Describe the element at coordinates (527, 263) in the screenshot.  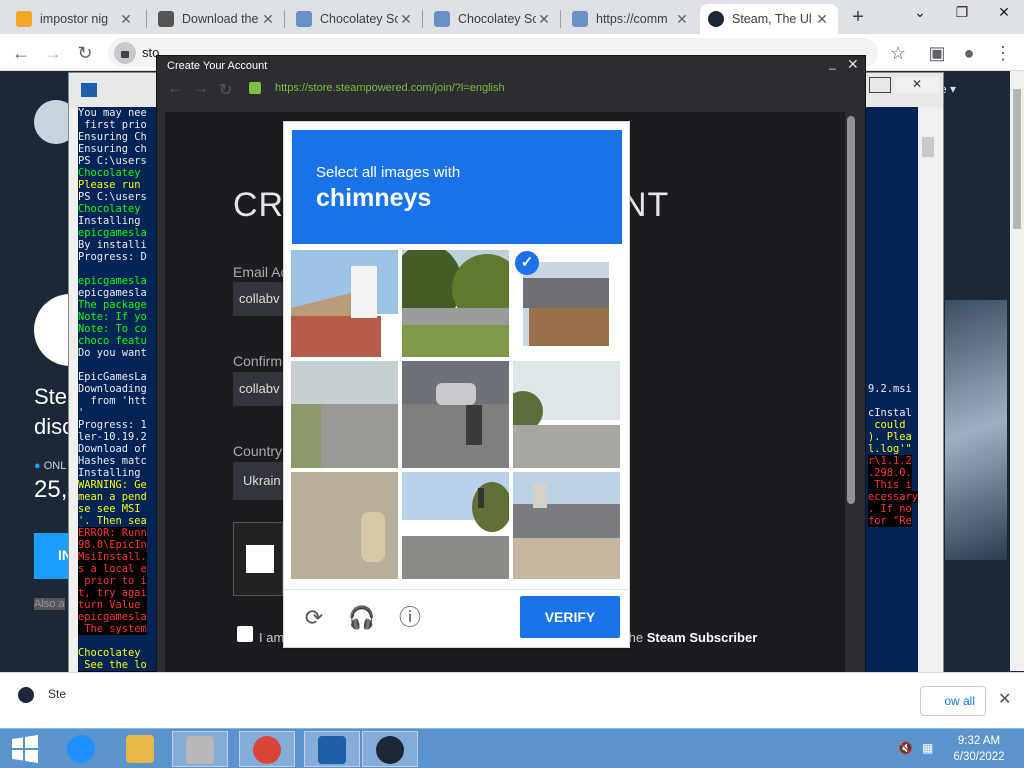
I see `selected-check-icon: ✓` at that location.